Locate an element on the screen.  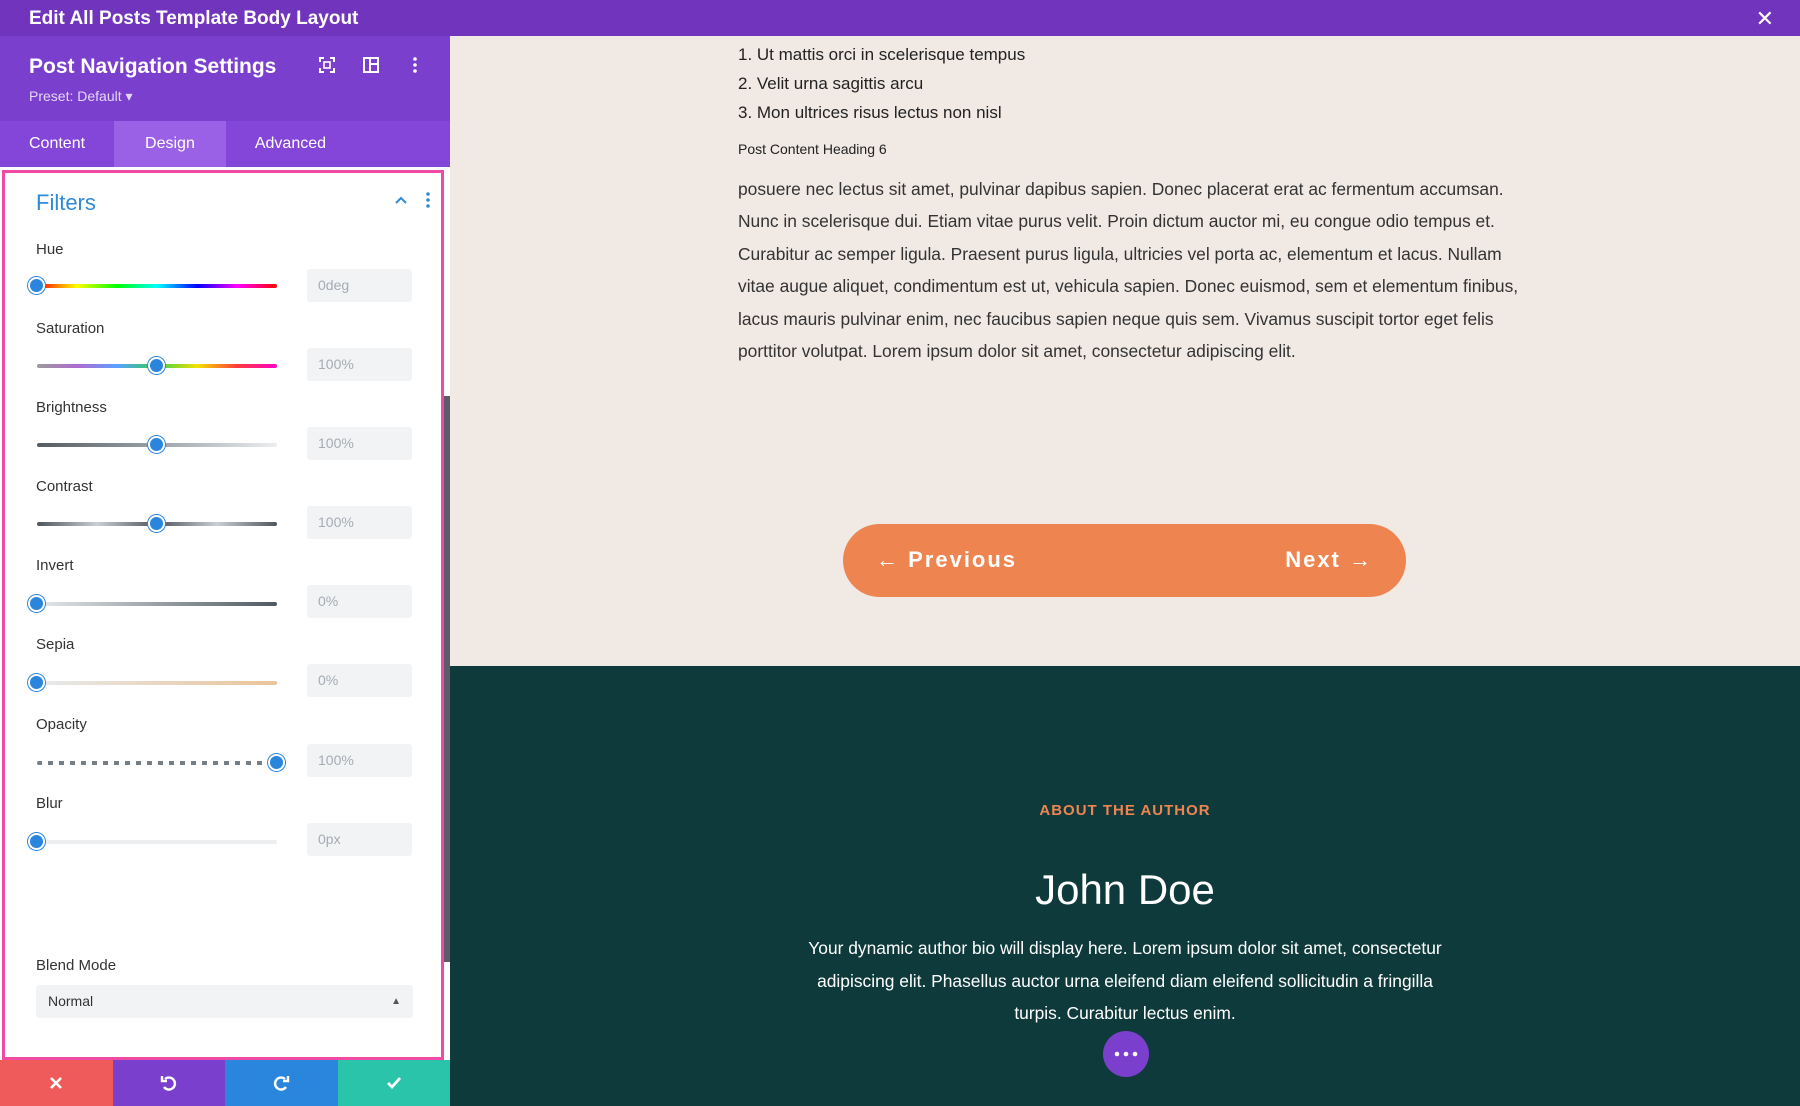
about-author-label: ABOUT THE AUTHOR is located at coordinates (1125, 810).